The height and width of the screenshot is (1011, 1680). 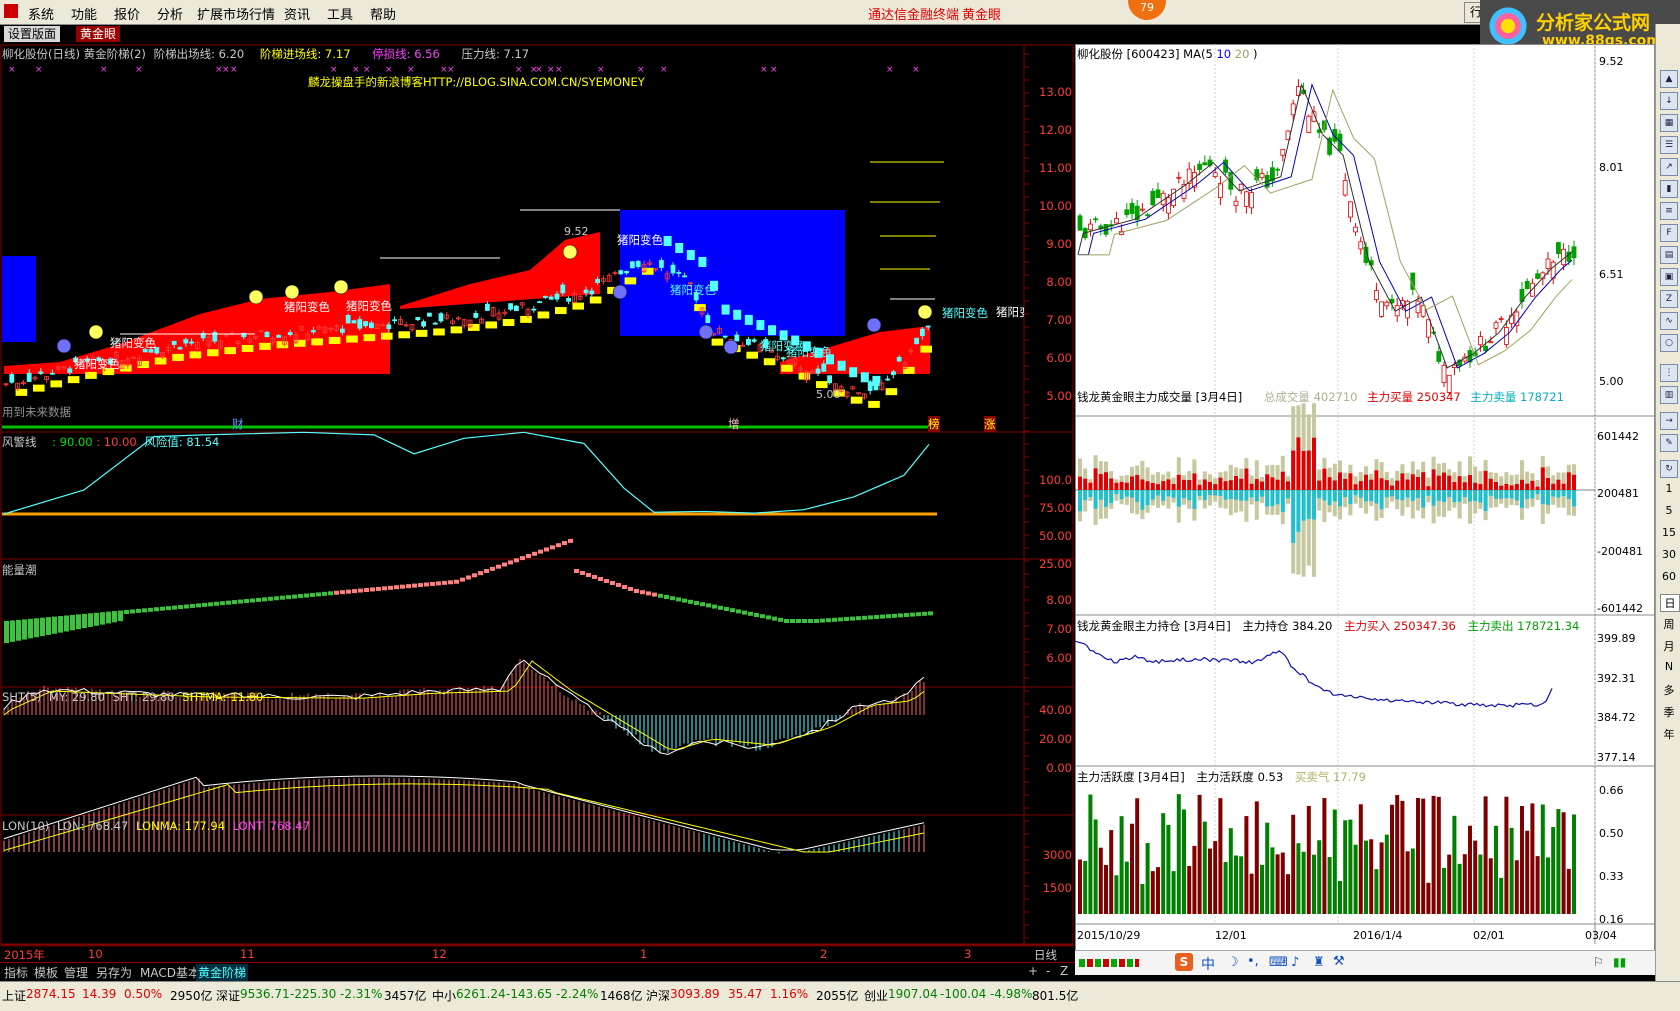 What do you see at coordinates (1669, 343) in the screenshot?
I see `search-icon: ○` at bounding box center [1669, 343].